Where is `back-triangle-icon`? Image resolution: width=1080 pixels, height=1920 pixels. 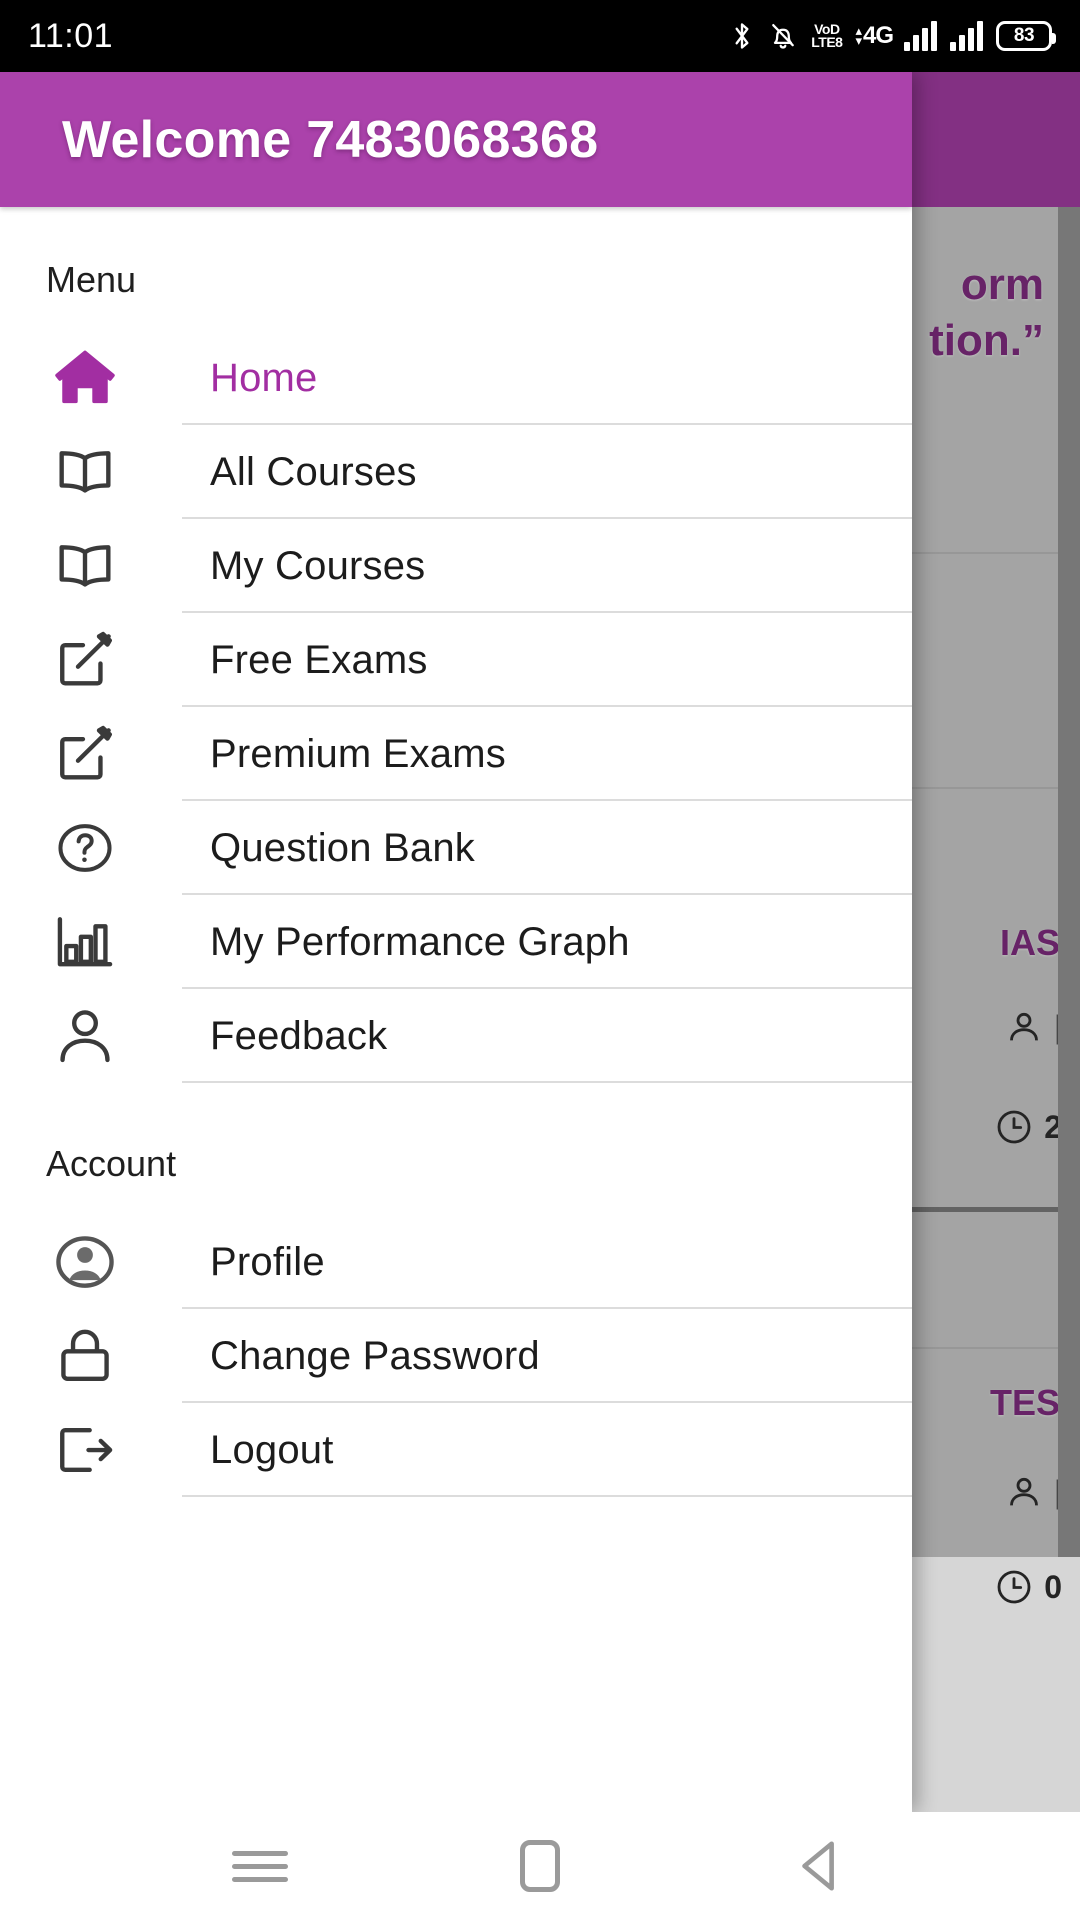 back-triangle-icon is located at coordinates (820, 1866).